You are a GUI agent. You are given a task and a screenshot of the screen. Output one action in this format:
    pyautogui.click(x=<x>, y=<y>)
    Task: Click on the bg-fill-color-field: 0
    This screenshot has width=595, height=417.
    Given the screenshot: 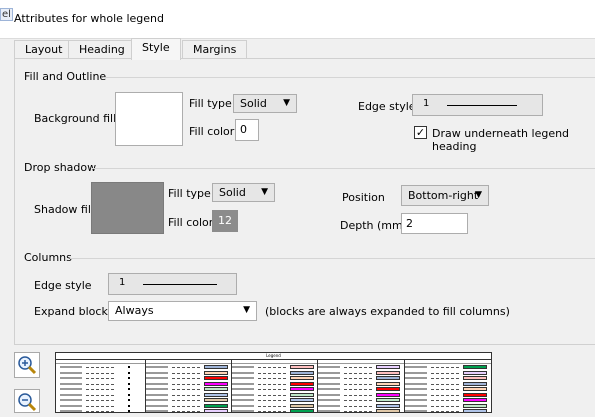 What is the action you would take?
    pyautogui.click(x=247, y=130)
    